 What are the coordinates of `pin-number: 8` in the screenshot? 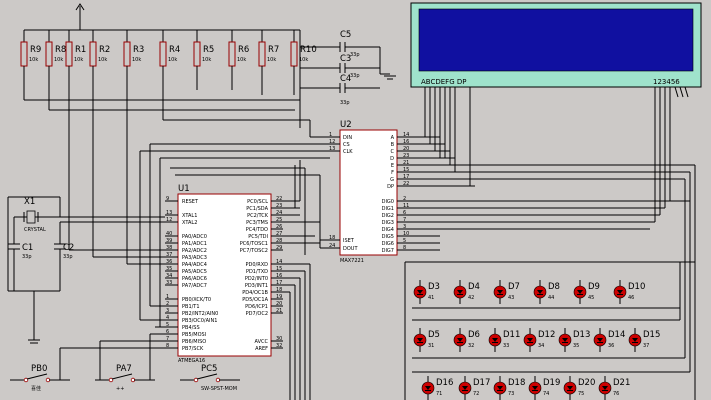 It's located at (404, 248).